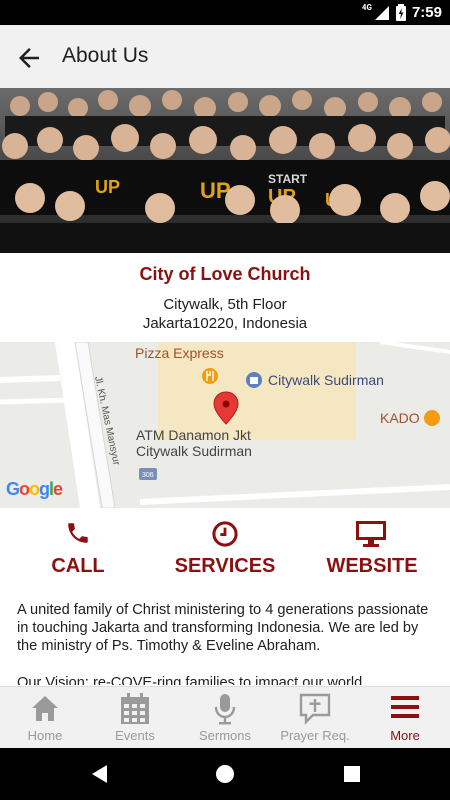 This screenshot has height=800, width=450. I want to click on status-bar: 4G 7:59, so click(225, 12).